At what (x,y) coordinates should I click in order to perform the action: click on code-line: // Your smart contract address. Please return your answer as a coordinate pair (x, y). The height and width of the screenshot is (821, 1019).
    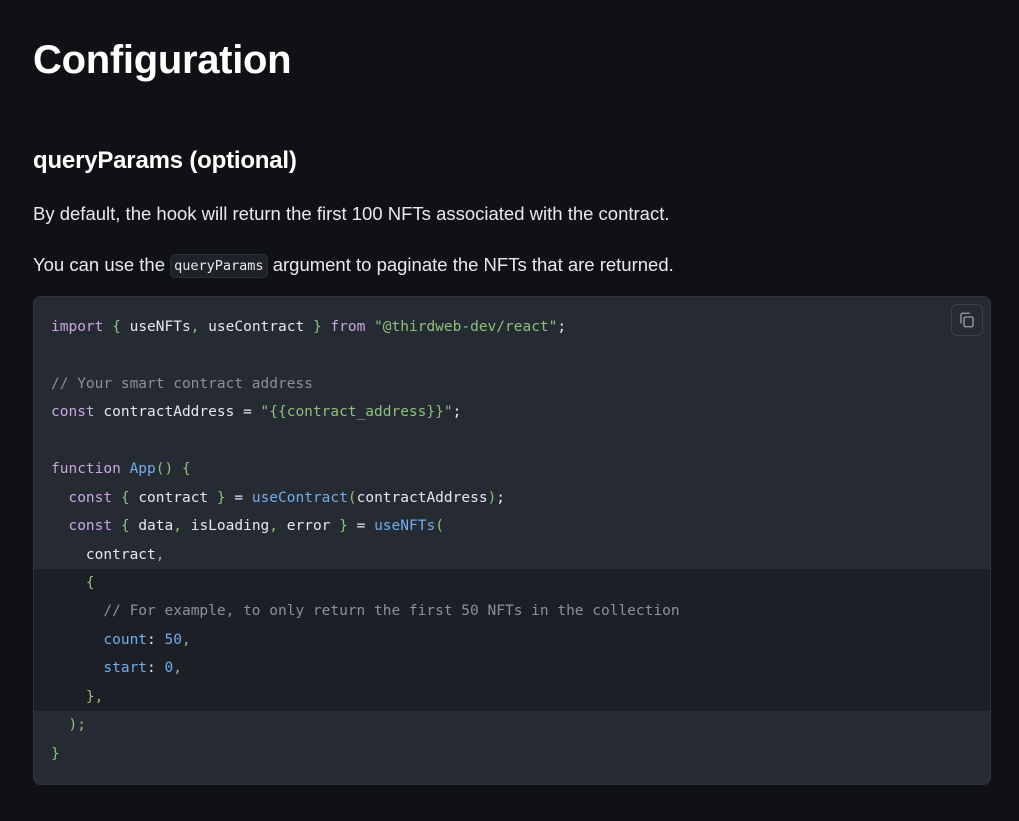
    Looking at the image, I should click on (512, 384).